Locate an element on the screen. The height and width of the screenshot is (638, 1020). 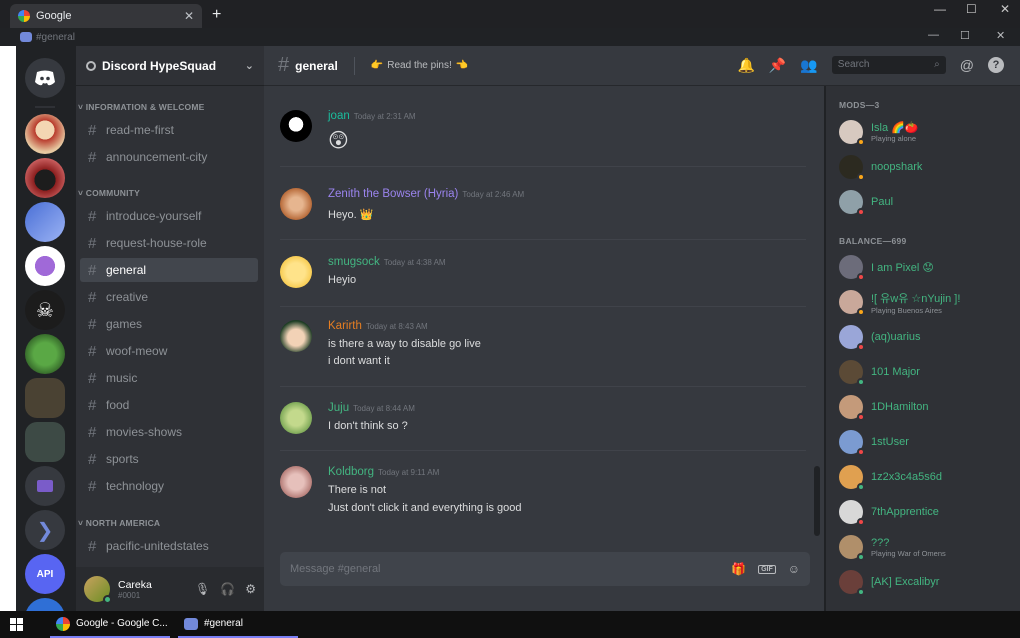
server-header: Discord HypeSquad ⌄ is located at coordinates (170, 66).